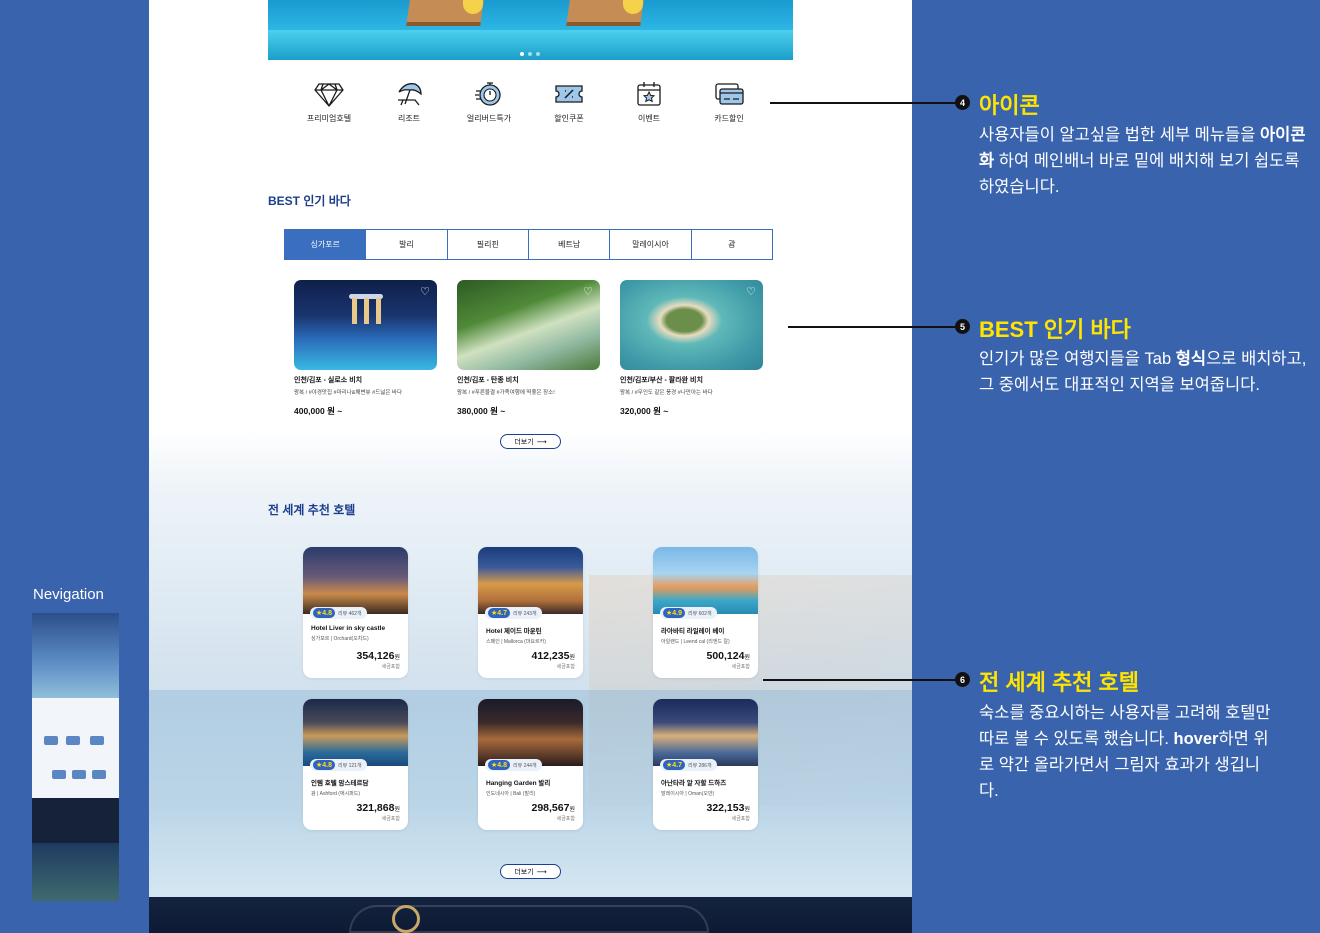  What do you see at coordinates (68, 594) in the screenshot?
I see `navigation-label: Nevigation` at bounding box center [68, 594].